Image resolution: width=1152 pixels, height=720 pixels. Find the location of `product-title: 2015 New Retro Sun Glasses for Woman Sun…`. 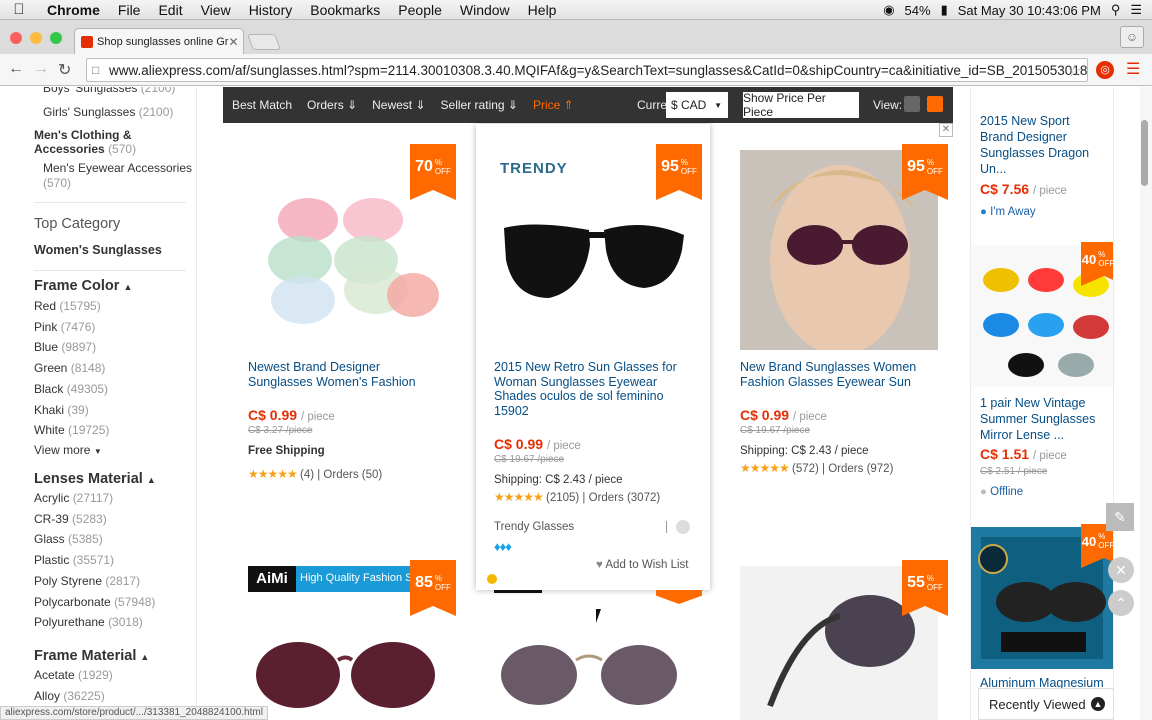

product-title: 2015 New Retro Sun Glasses for Woman Sun… is located at coordinates (592, 389).